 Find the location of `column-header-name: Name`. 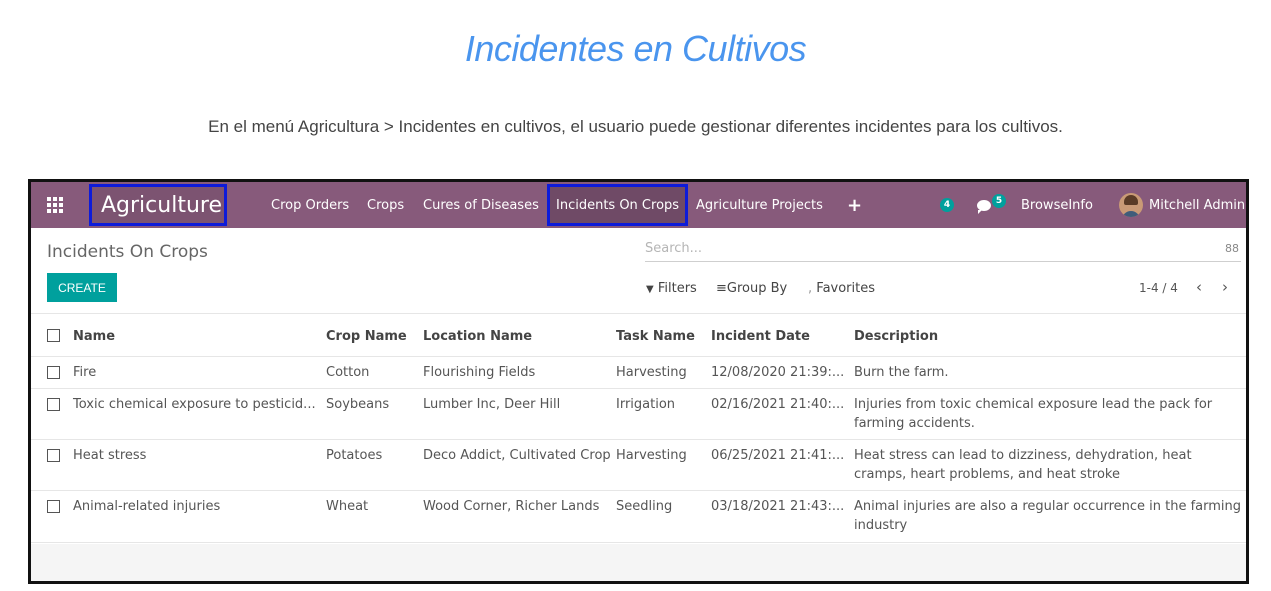

column-header-name: Name is located at coordinates (94, 336).